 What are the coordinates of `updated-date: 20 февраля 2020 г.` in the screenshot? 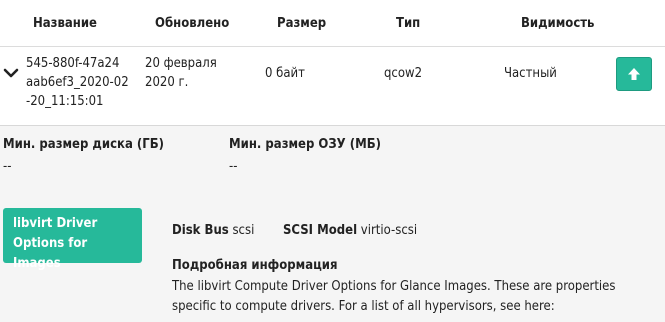 It's located at (181, 73).